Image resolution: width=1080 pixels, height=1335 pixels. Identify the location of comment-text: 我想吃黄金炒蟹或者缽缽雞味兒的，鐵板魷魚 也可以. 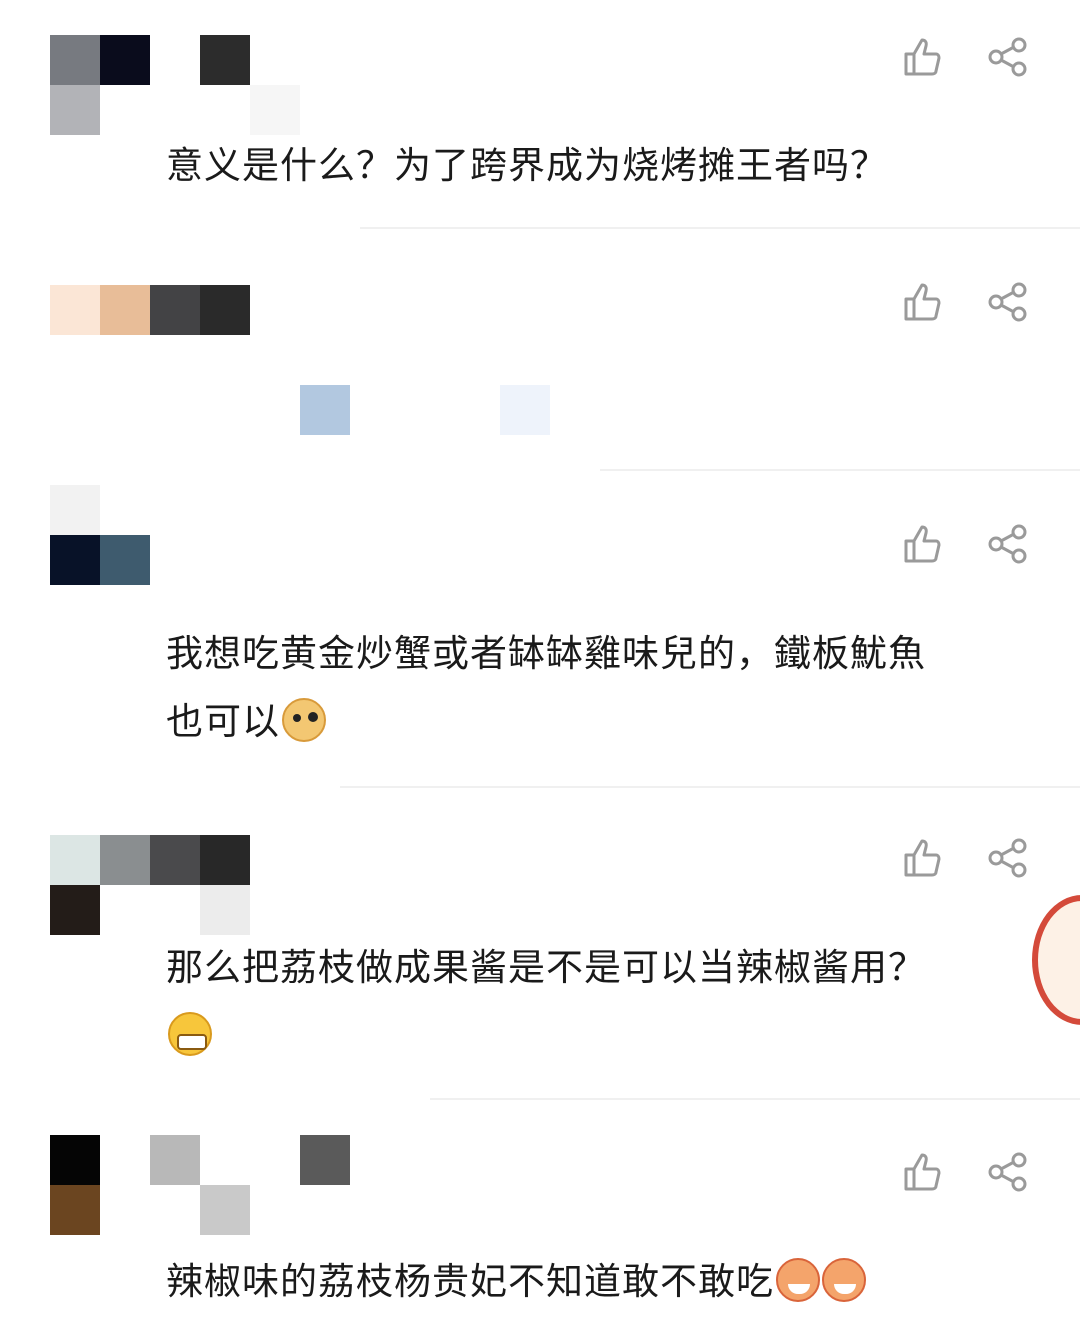
(606, 688).